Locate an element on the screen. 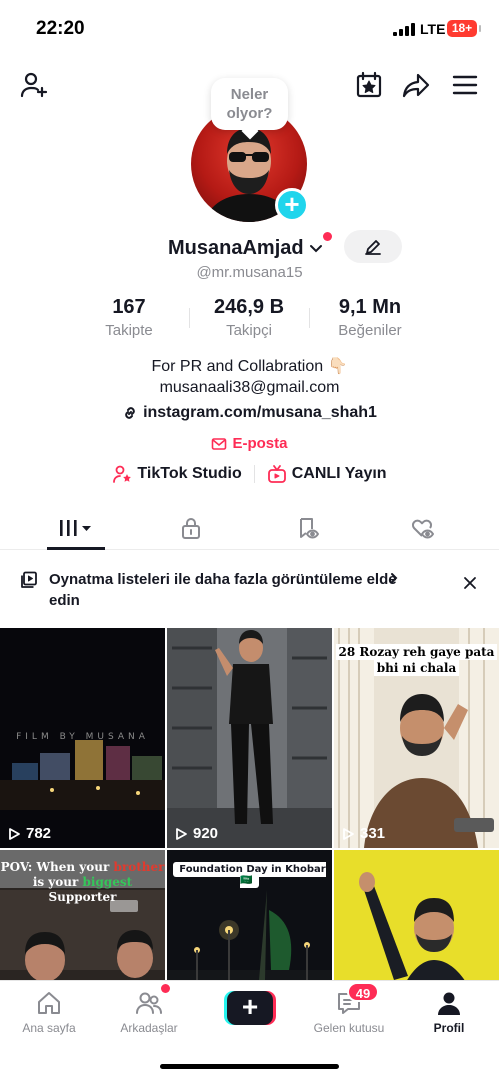  view-count-value: 331 is located at coordinates (373, 833).